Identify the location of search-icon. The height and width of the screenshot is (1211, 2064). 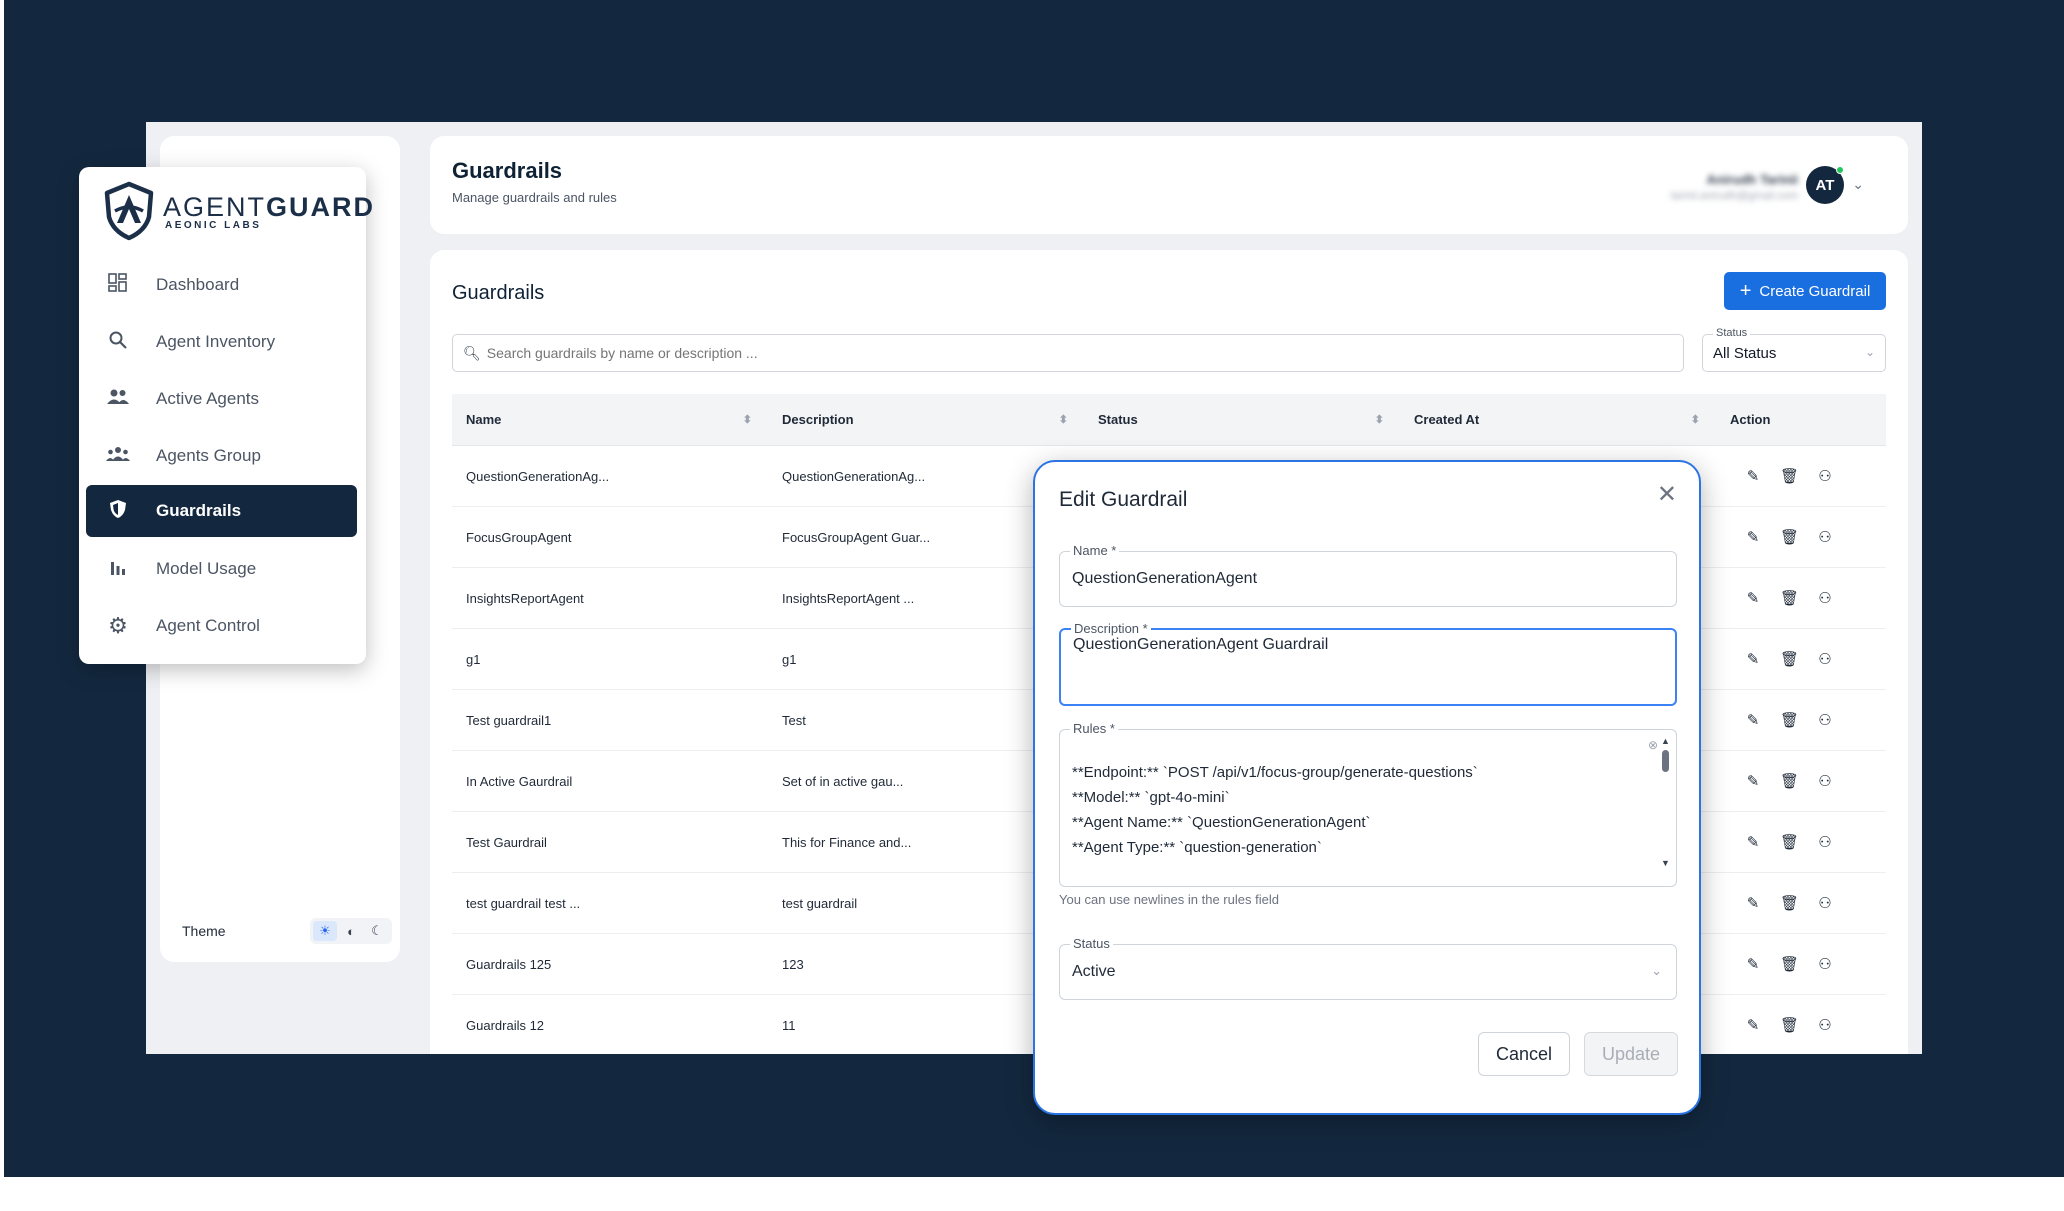
(118, 342).